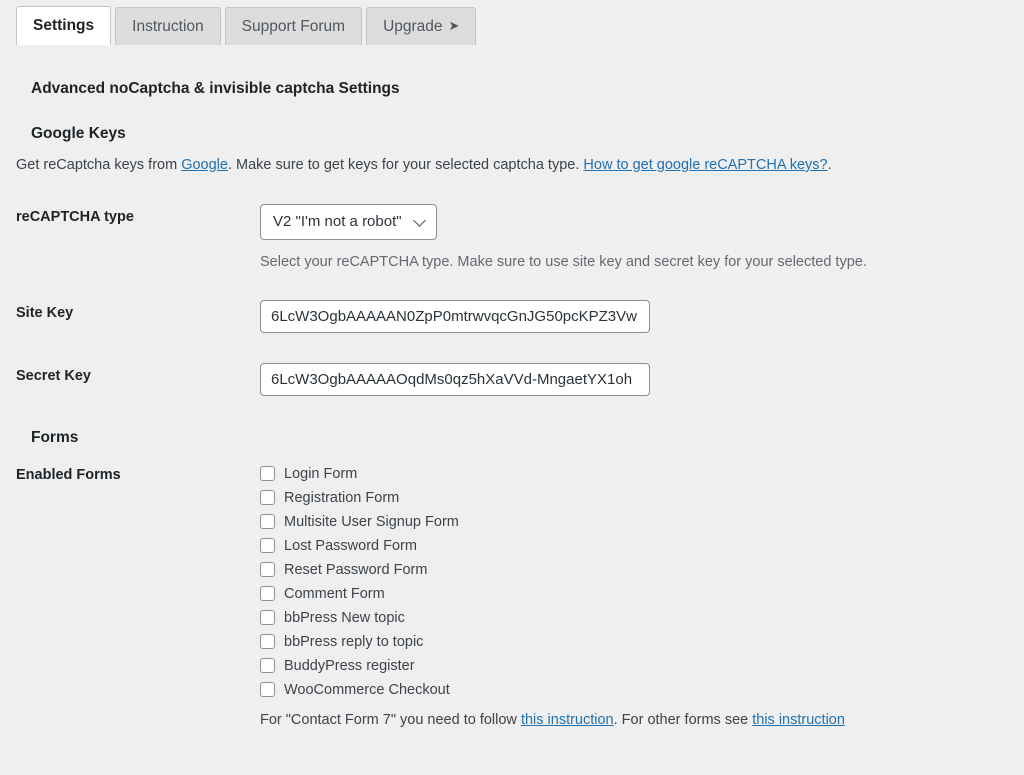 The height and width of the screenshot is (775, 1024). I want to click on forms-heading: Forms, so click(55, 437).